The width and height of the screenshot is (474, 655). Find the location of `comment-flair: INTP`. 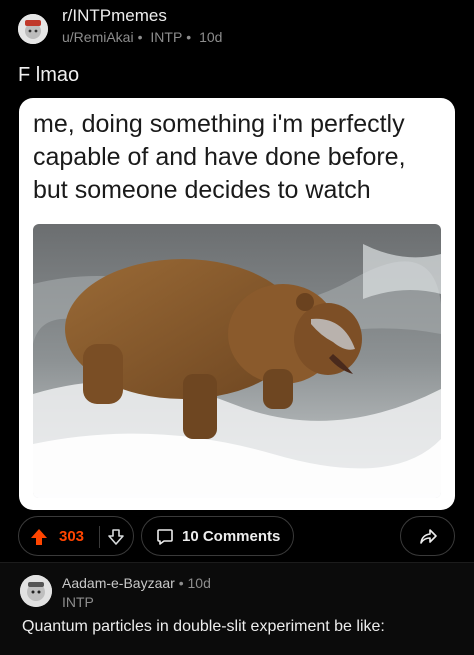

comment-flair: INTP is located at coordinates (78, 602).